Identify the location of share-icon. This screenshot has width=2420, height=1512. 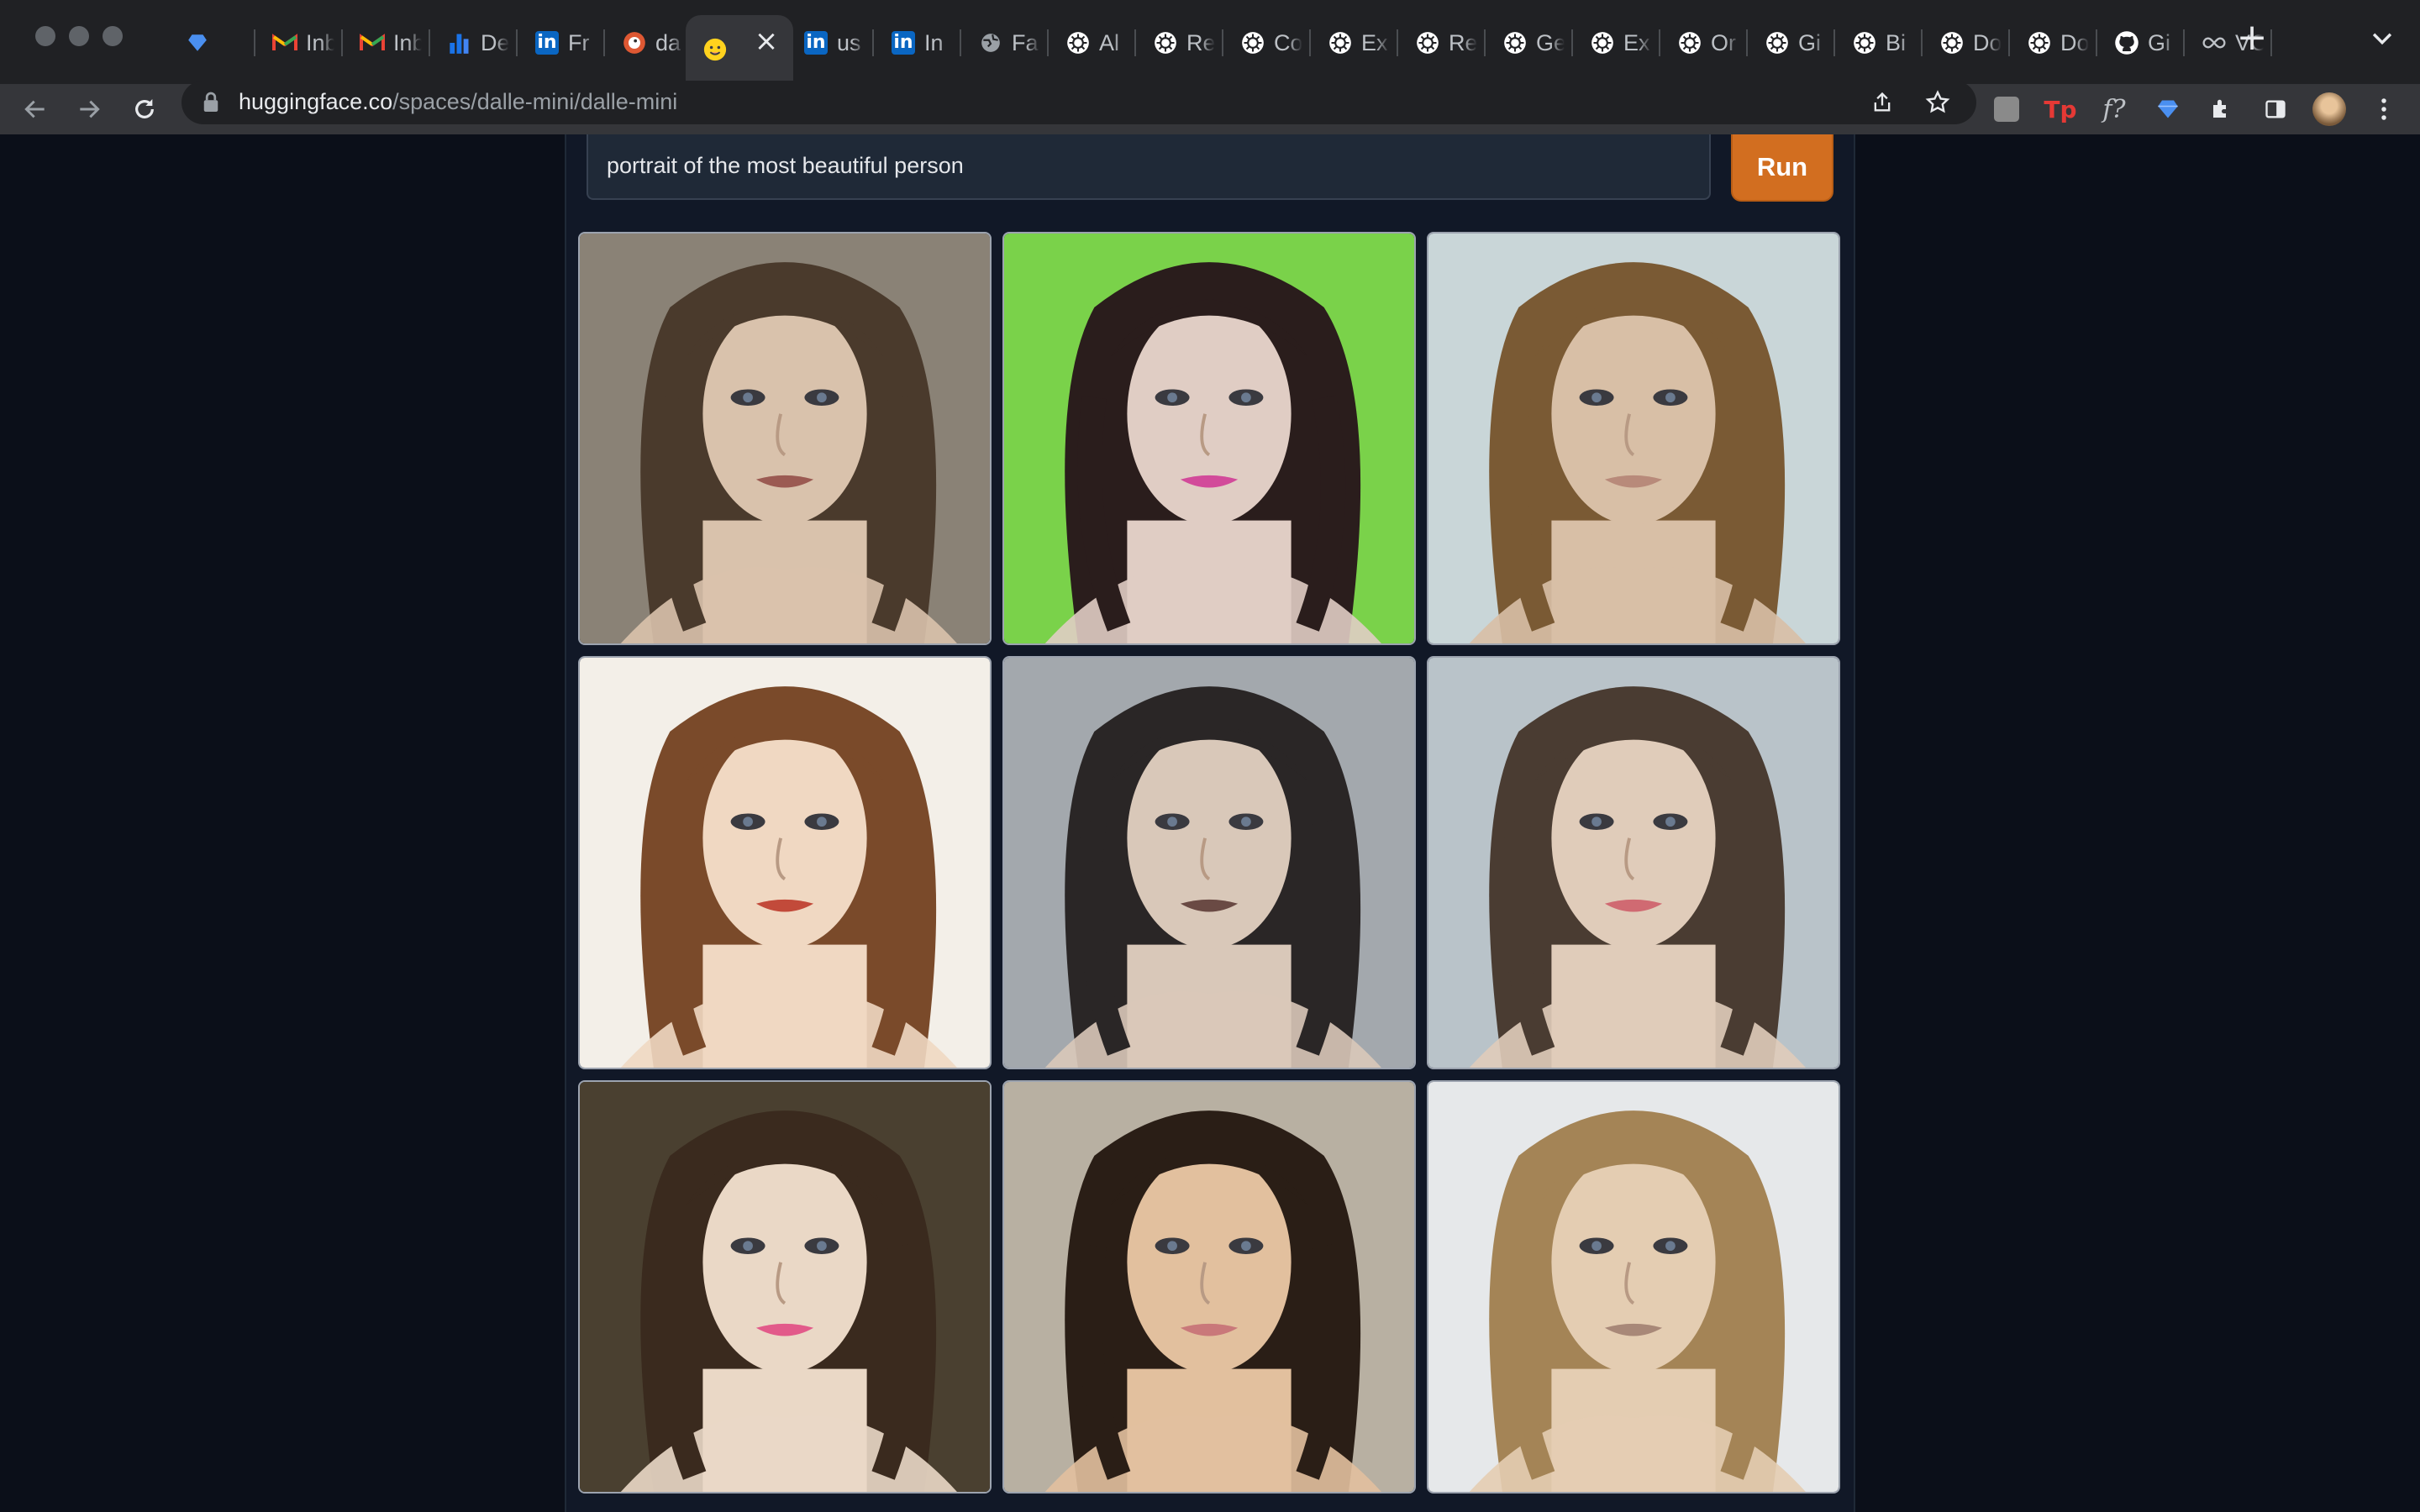
(1882, 102).